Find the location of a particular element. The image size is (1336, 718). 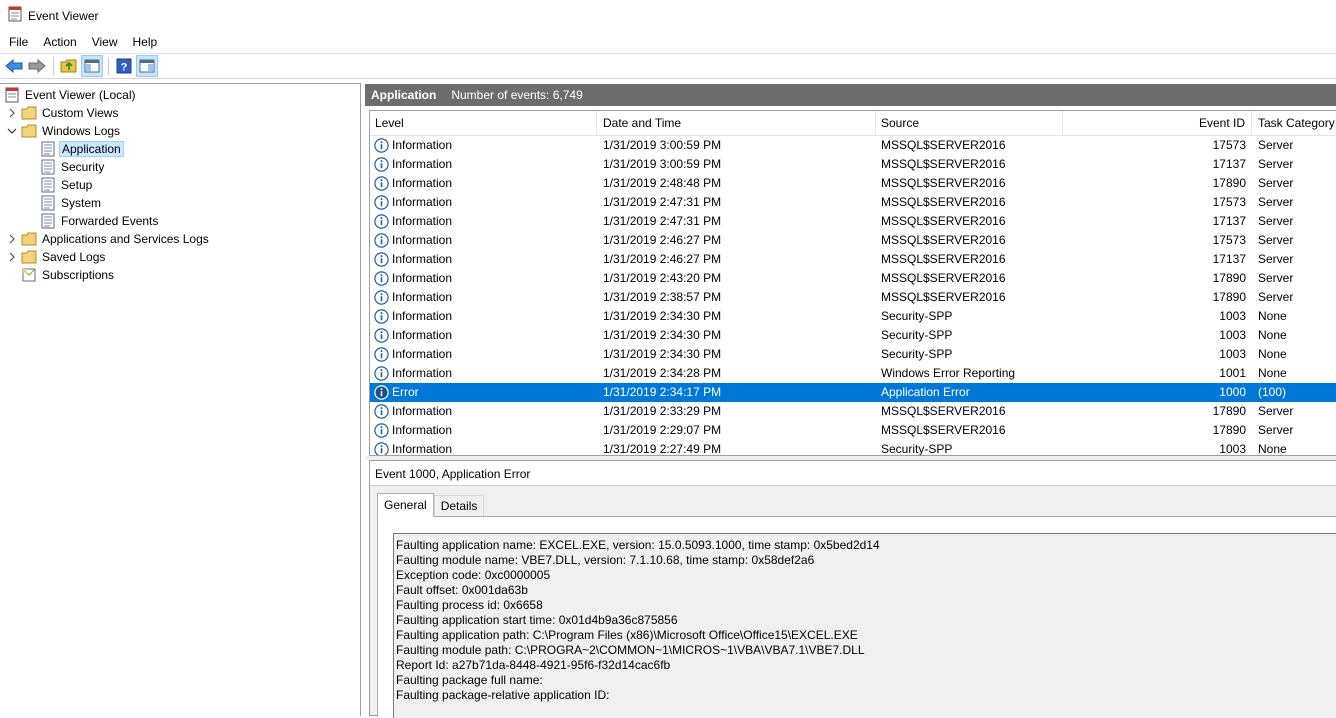

source-cell: Application Error is located at coordinates (925, 392).